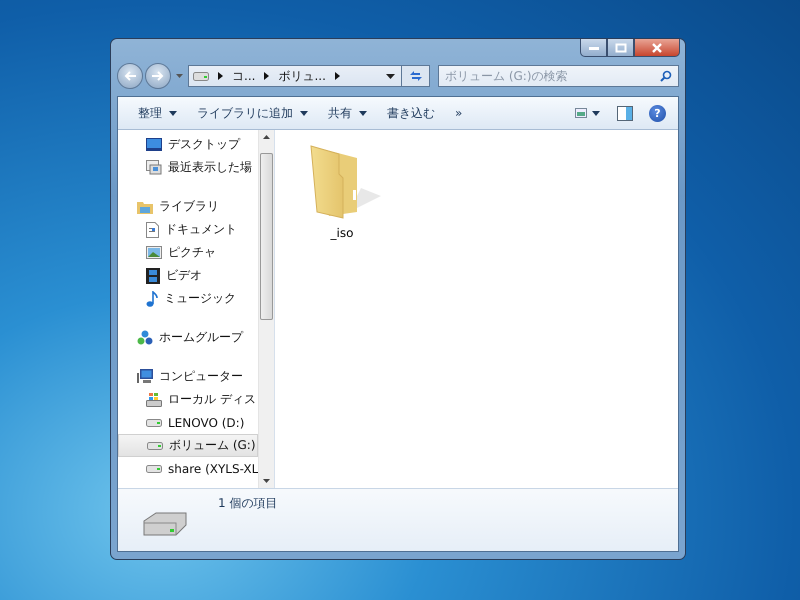 The height and width of the screenshot is (600, 800). What do you see at coordinates (266, 481) in the screenshot?
I see `scroll-down-icon` at bounding box center [266, 481].